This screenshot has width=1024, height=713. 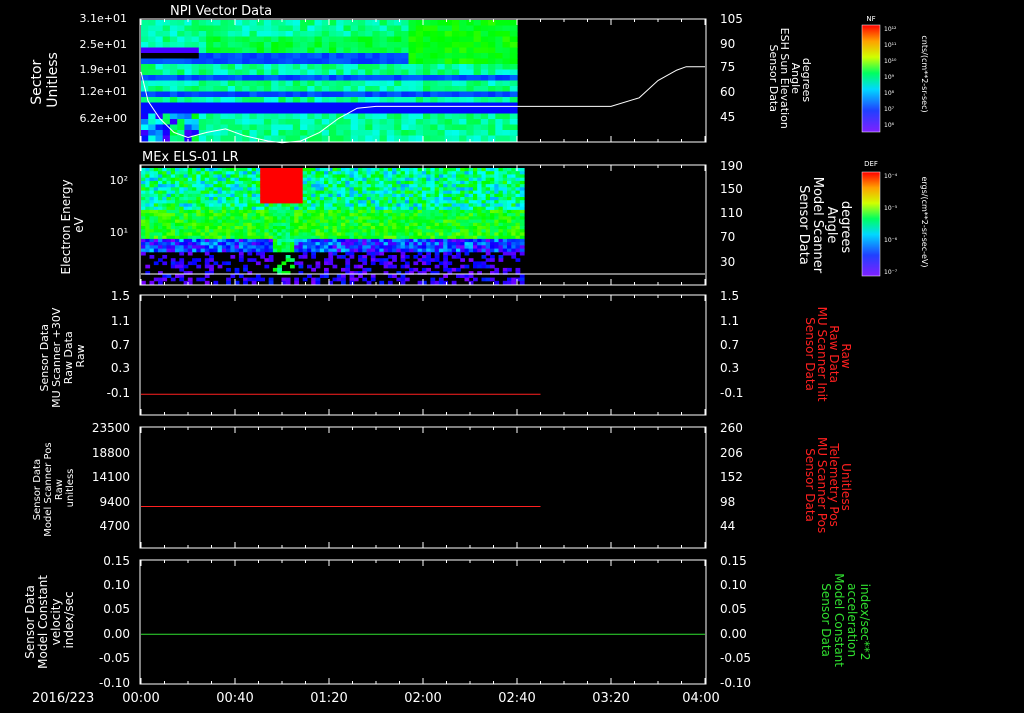 I want to click on pos-right-label-line: Telemetry Pos, so click(x=834, y=484).